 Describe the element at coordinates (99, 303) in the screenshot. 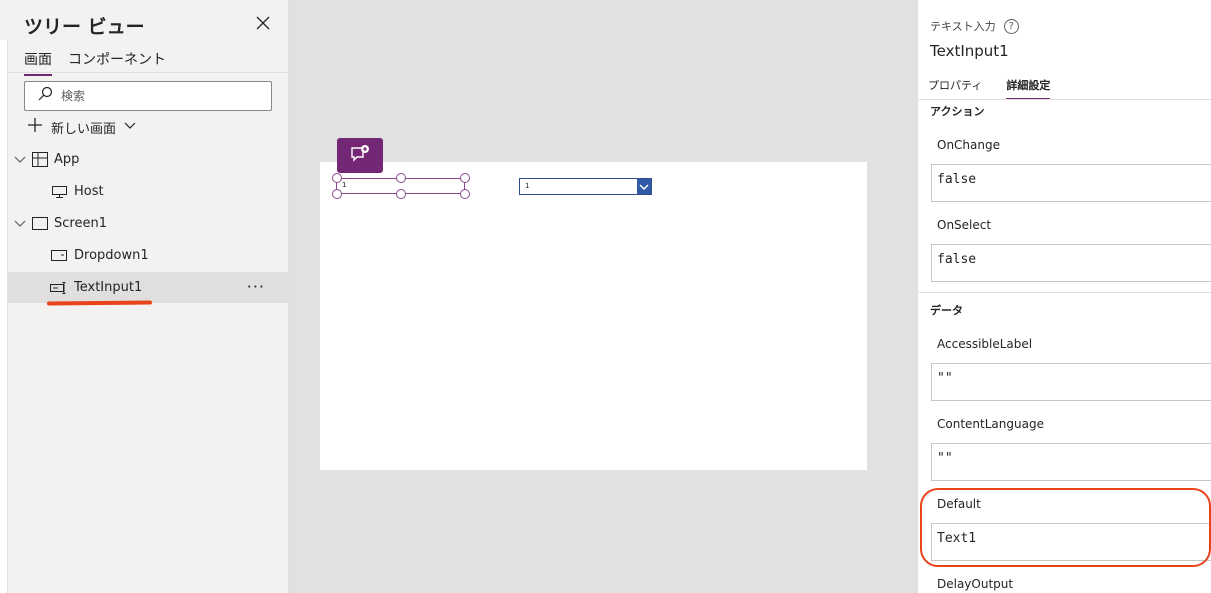

I see `annotation-underline` at that location.